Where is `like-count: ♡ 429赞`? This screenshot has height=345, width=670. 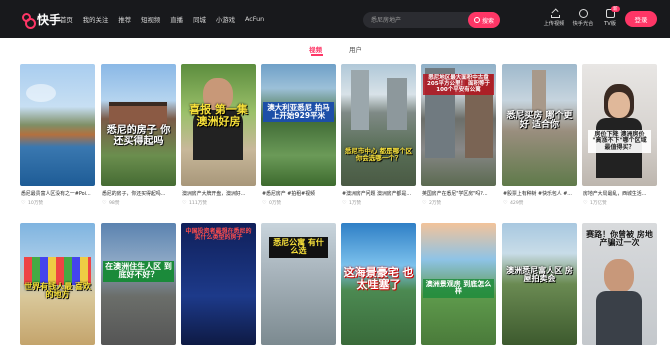 like-count: ♡ 429赞 is located at coordinates (513, 202).